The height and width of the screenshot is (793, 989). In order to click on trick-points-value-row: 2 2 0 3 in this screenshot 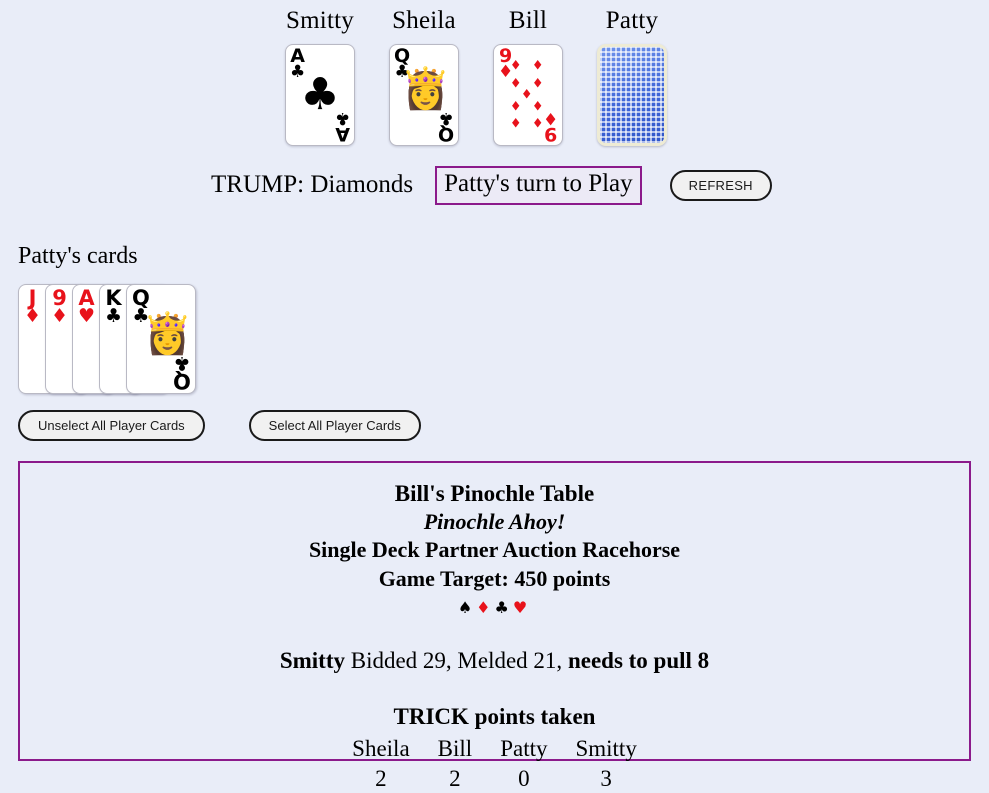, I will do `click(494, 778)`.